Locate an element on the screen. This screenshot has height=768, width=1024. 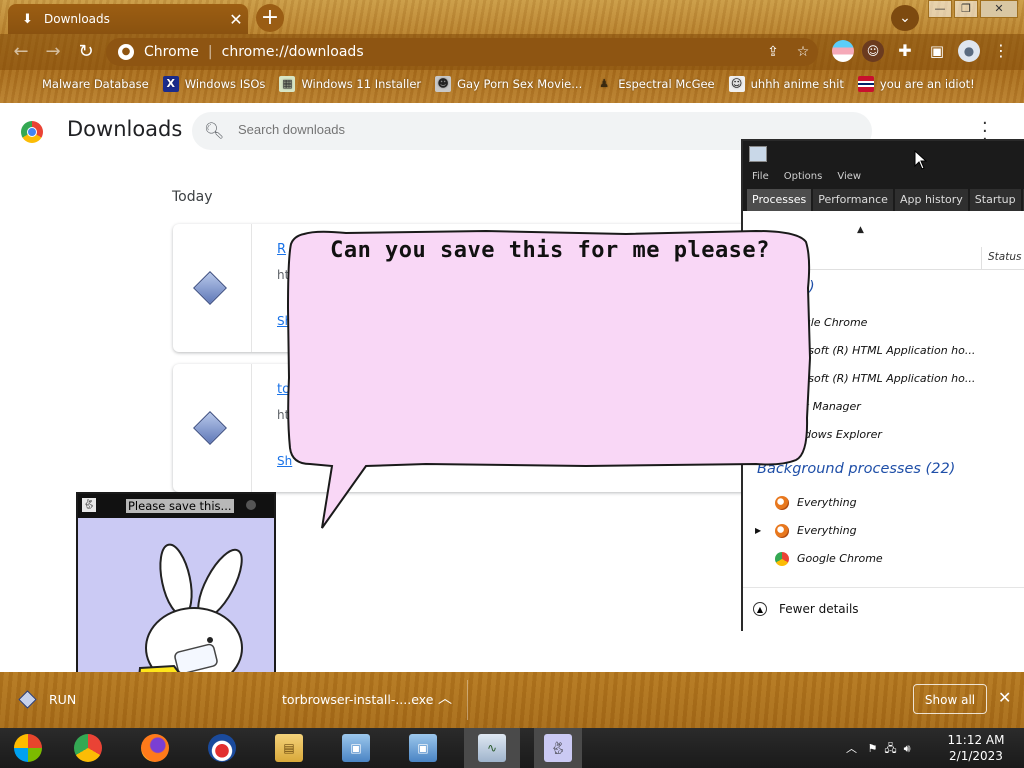
bookmark-label: Malware Database is located at coordinates (95, 84).